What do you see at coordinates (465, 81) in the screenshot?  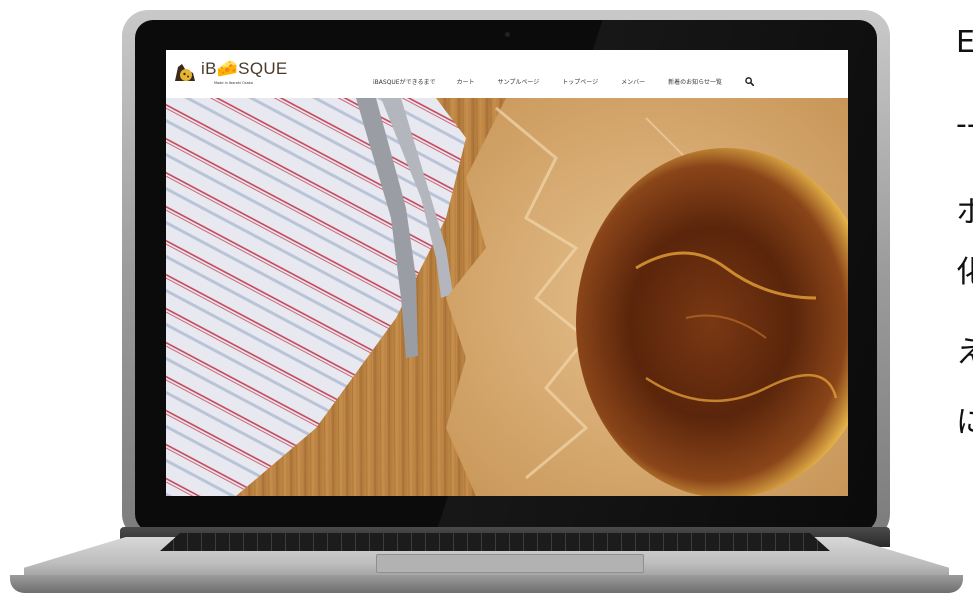 I see `nav-item-cart: カート` at bounding box center [465, 81].